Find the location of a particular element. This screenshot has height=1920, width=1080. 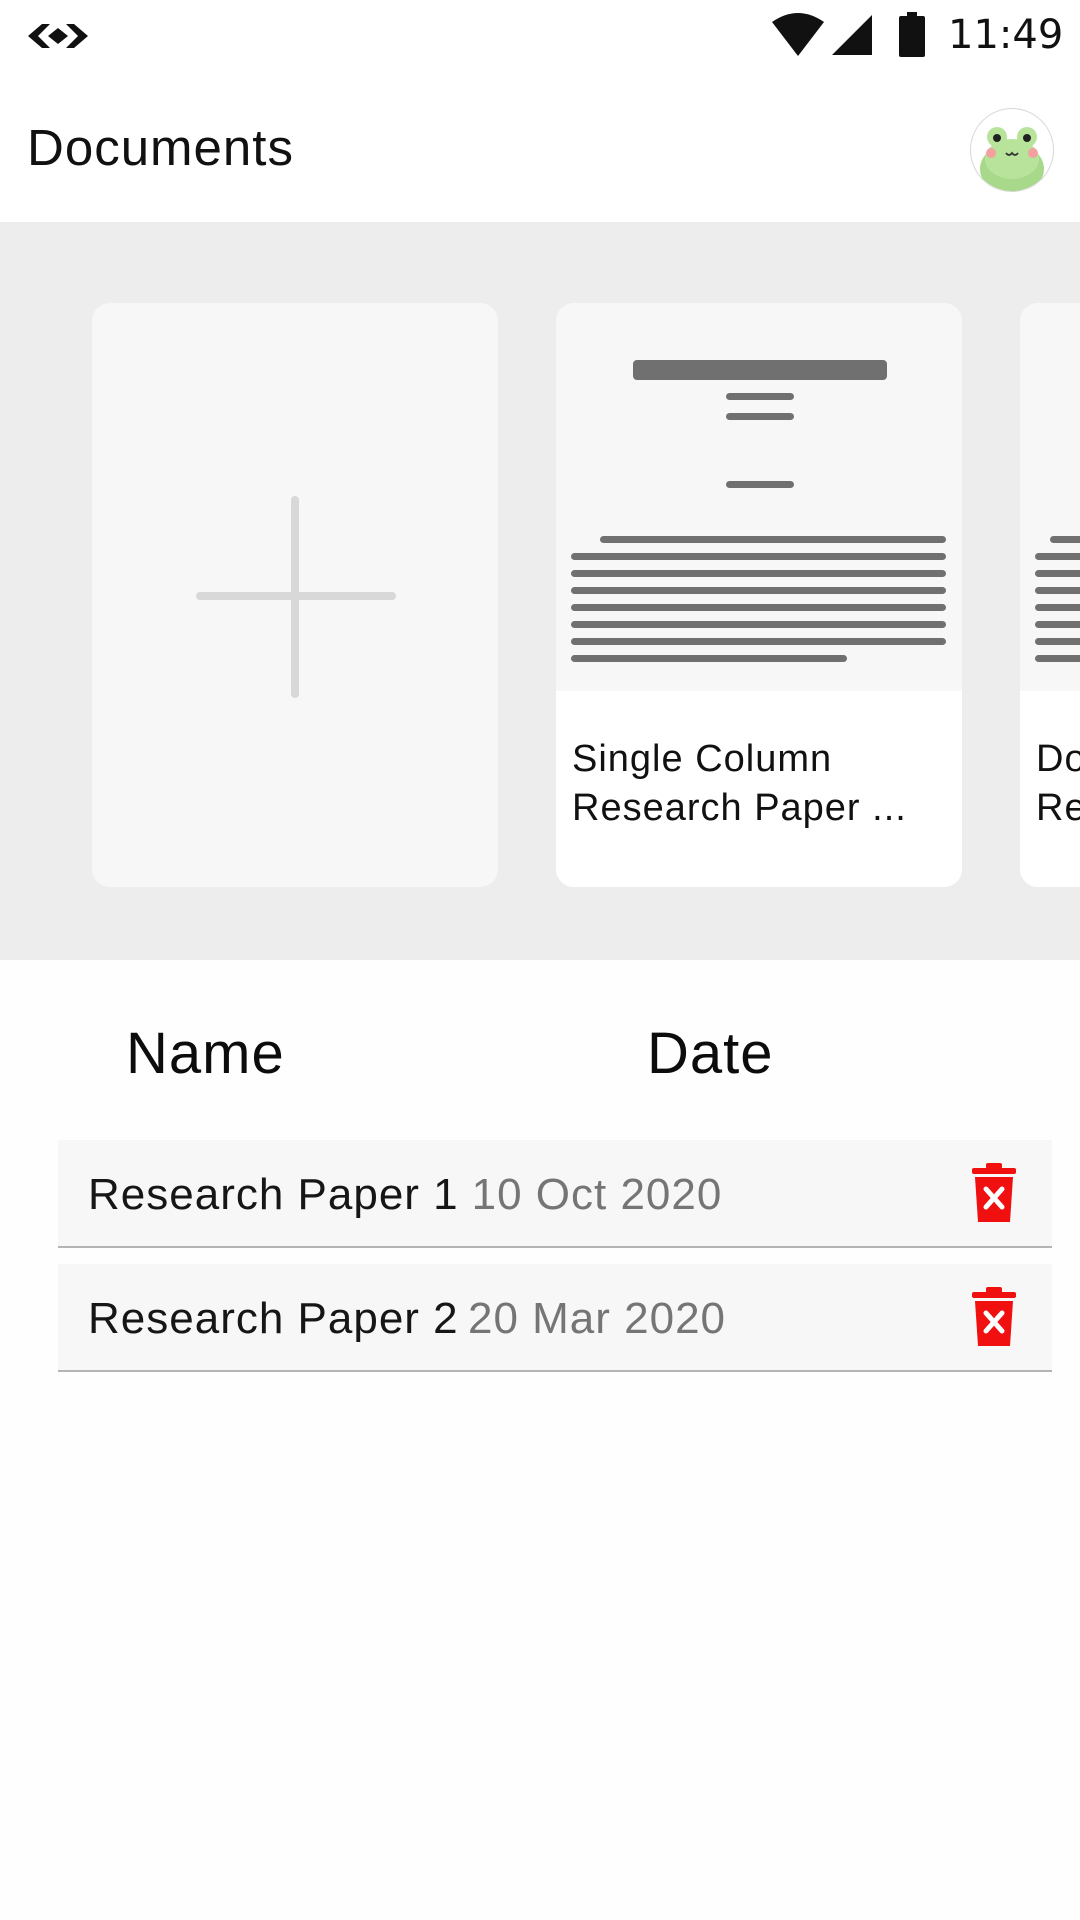

new-document-card is located at coordinates (295, 595).